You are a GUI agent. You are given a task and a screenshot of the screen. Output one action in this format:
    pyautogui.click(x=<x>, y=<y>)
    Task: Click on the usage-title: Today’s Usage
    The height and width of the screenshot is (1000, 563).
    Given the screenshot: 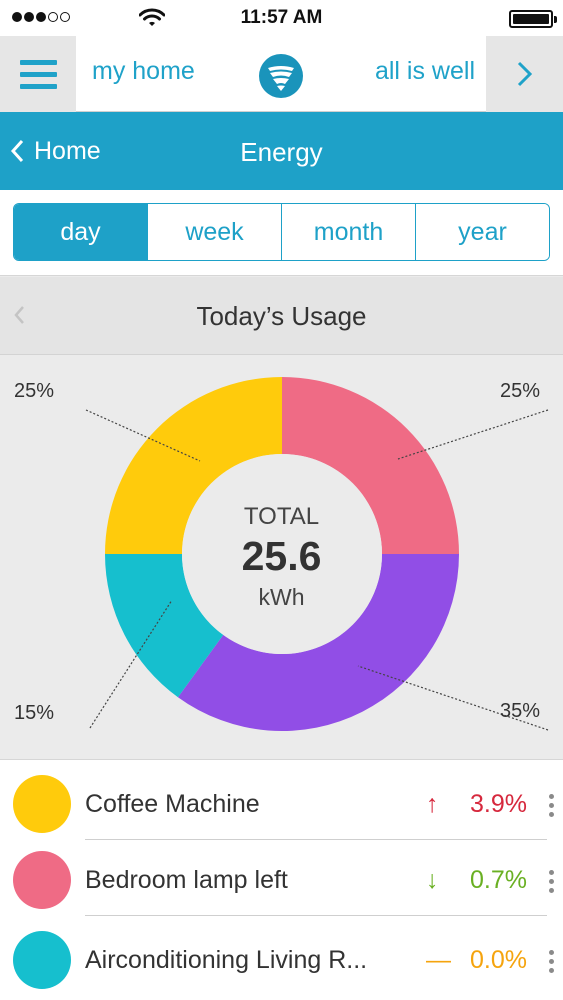 What is the action you would take?
    pyautogui.click(x=281, y=316)
    